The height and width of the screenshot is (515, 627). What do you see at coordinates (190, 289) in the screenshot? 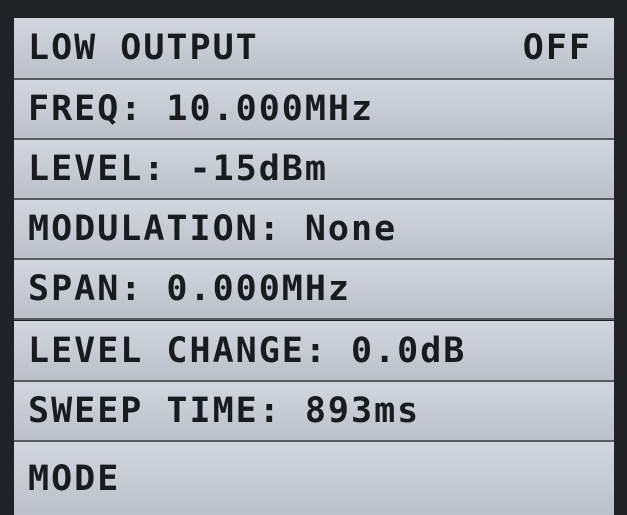
I see `menu-item-label: SPAN: 0.000MHz` at bounding box center [190, 289].